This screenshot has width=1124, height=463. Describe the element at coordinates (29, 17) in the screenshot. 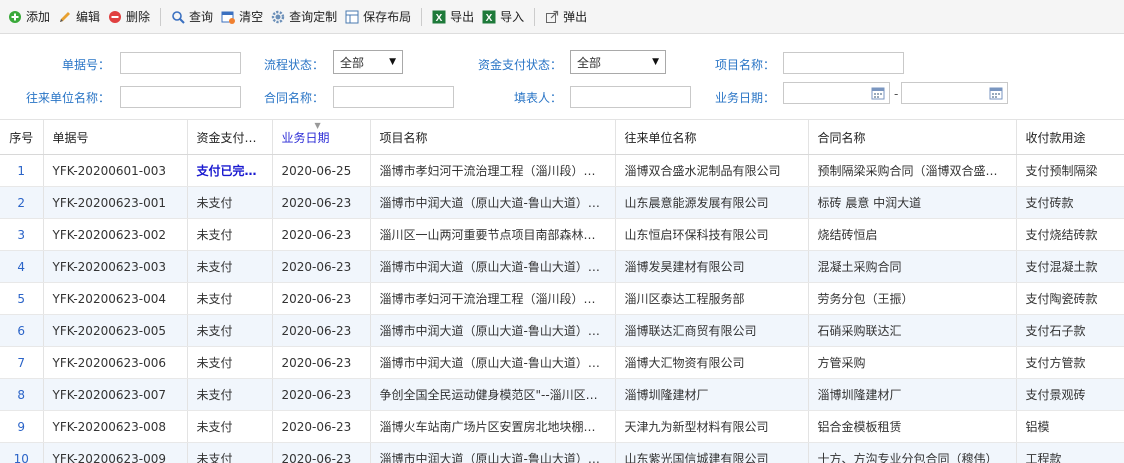

I see `add-button: 添加` at that location.